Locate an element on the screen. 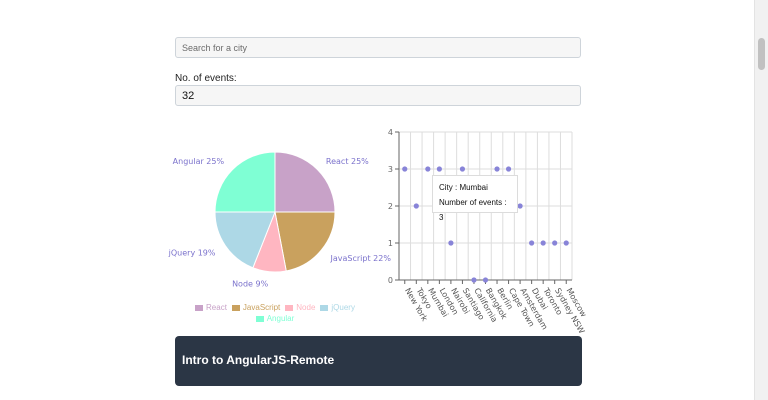 This screenshot has height=400, width=768. x-tick-label: Cape Town is located at coordinates (521, 308).